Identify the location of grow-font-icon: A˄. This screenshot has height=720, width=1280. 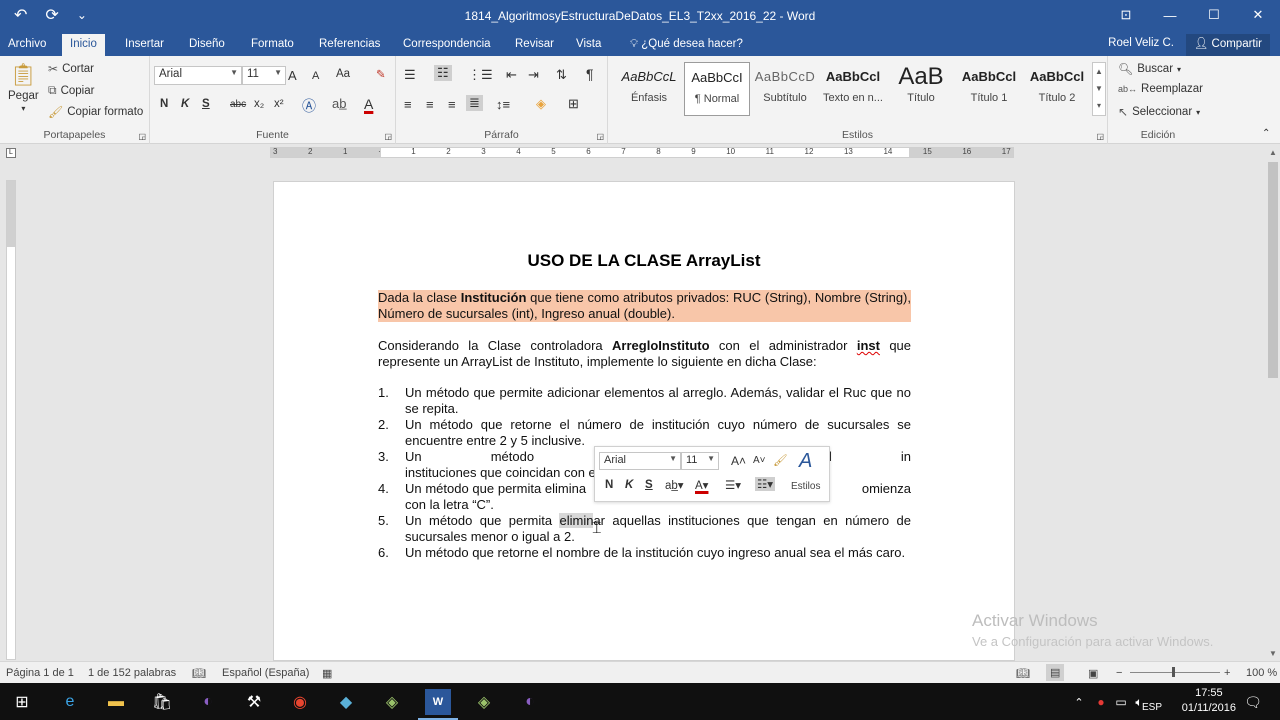
(738, 461).